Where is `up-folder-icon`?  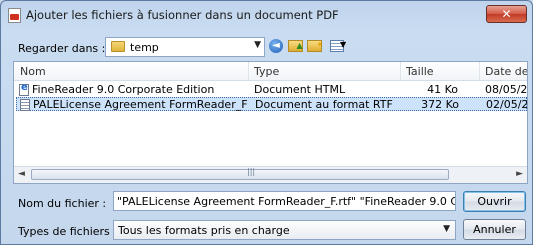 up-folder-icon is located at coordinates (295, 46).